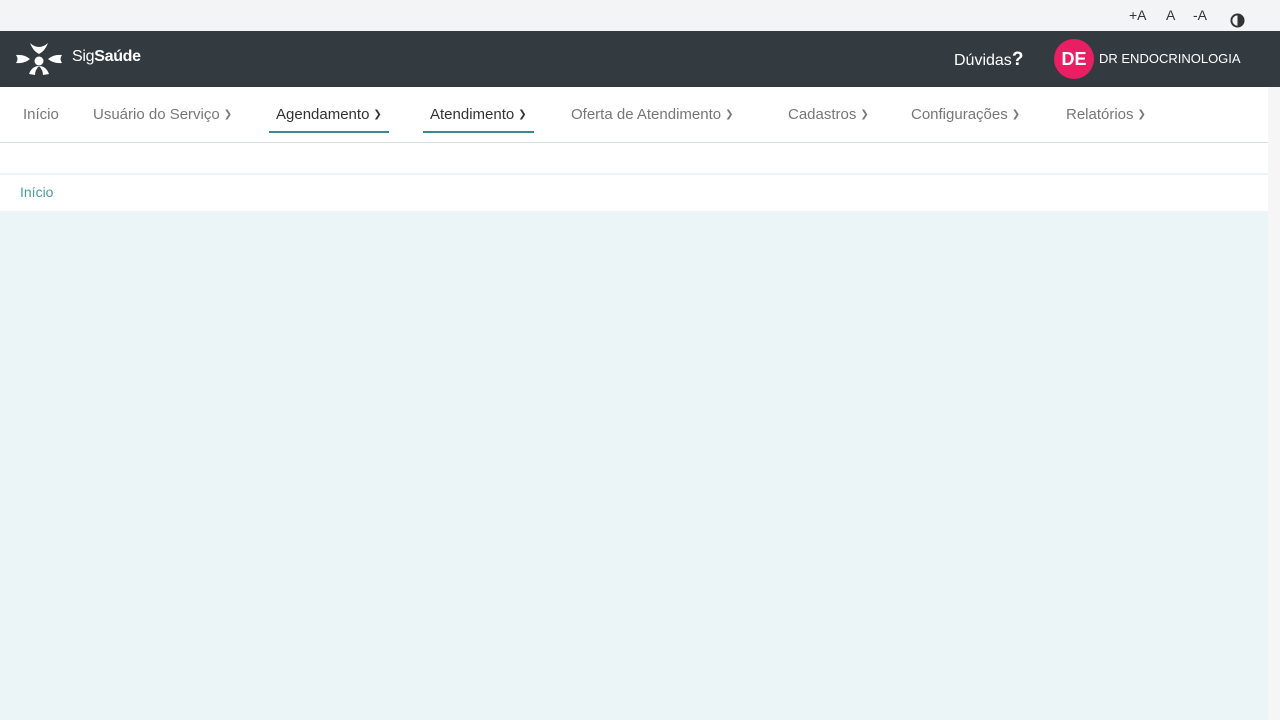  I want to click on increase-font-button: +A, so click(1138, 15).